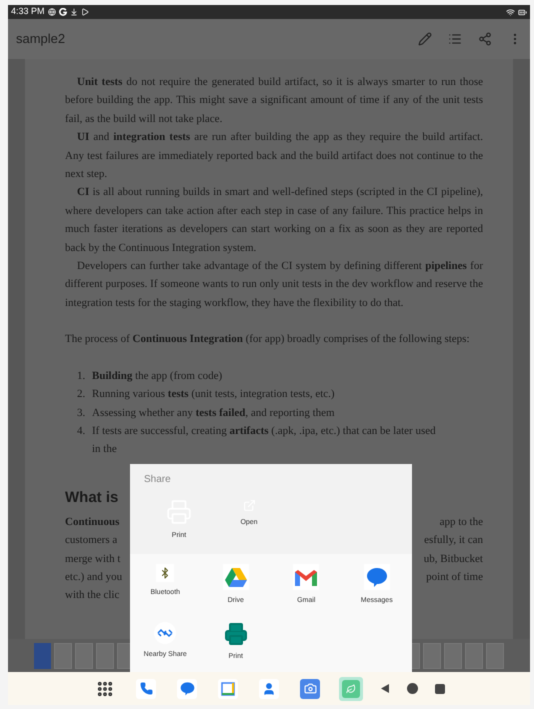 Image resolution: width=534 pixels, height=709 pixels. What do you see at coordinates (269, 689) in the screenshot?
I see `person-icon` at bounding box center [269, 689].